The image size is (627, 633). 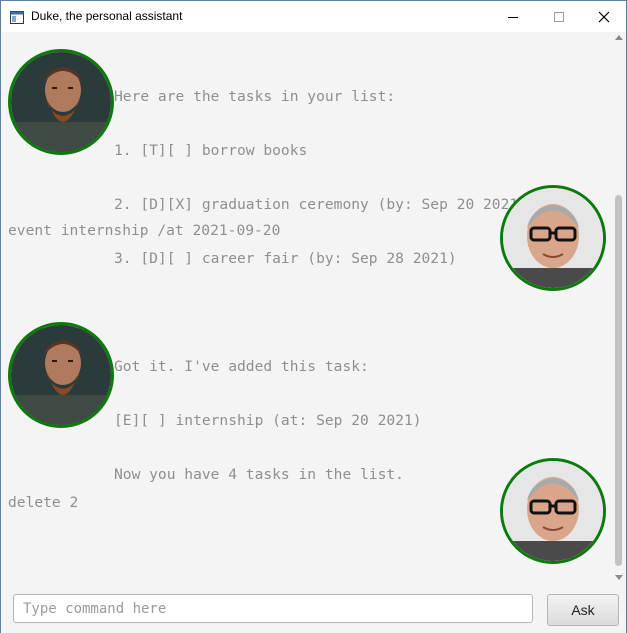 I want to click on ask-button: Ask, so click(x=583, y=610).